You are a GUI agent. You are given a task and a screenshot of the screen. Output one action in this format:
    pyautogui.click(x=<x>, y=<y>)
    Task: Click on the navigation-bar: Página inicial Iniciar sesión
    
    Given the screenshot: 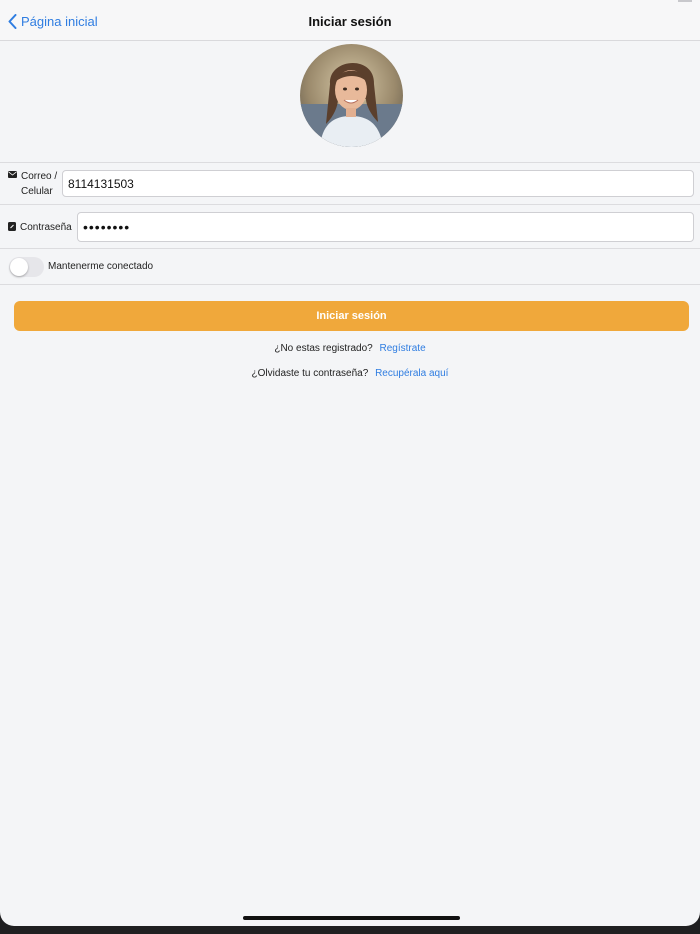 What is the action you would take?
    pyautogui.click(x=350, y=20)
    